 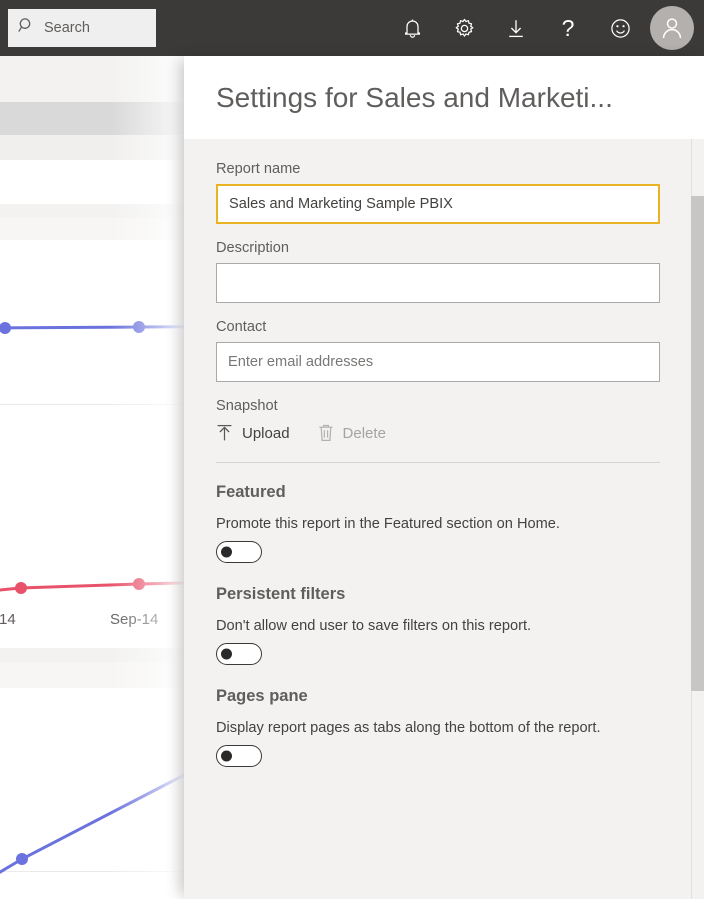 I want to click on snapshot-label: Snapshot, so click(x=247, y=406).